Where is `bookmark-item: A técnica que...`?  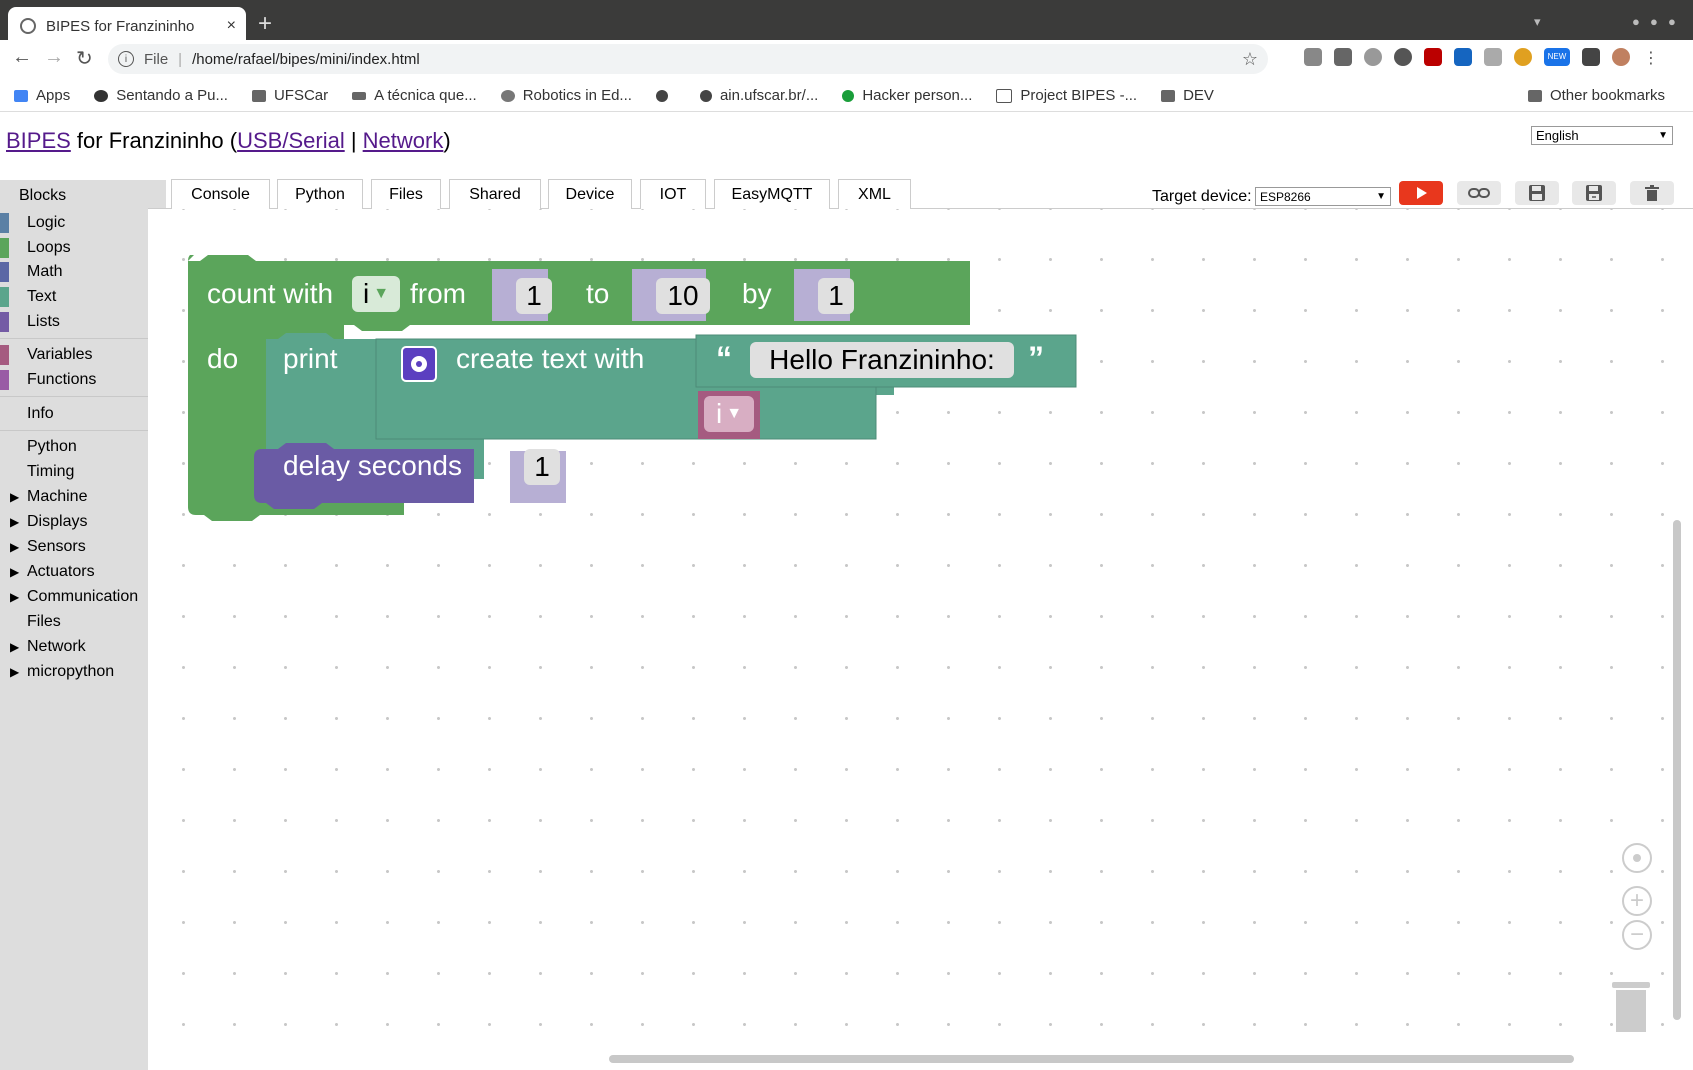
bookmark-item: A técnica que... is located at coordinates (414, 95).